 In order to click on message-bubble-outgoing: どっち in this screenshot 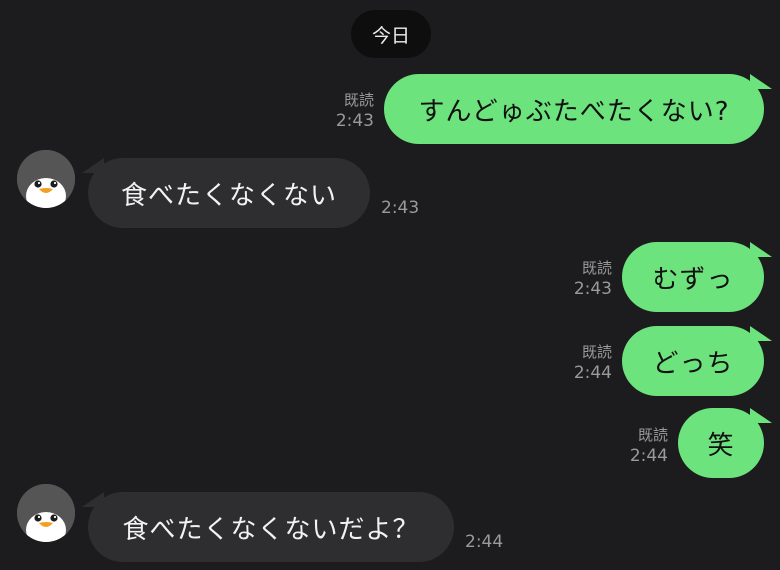, I will do `click(693, 361)`.